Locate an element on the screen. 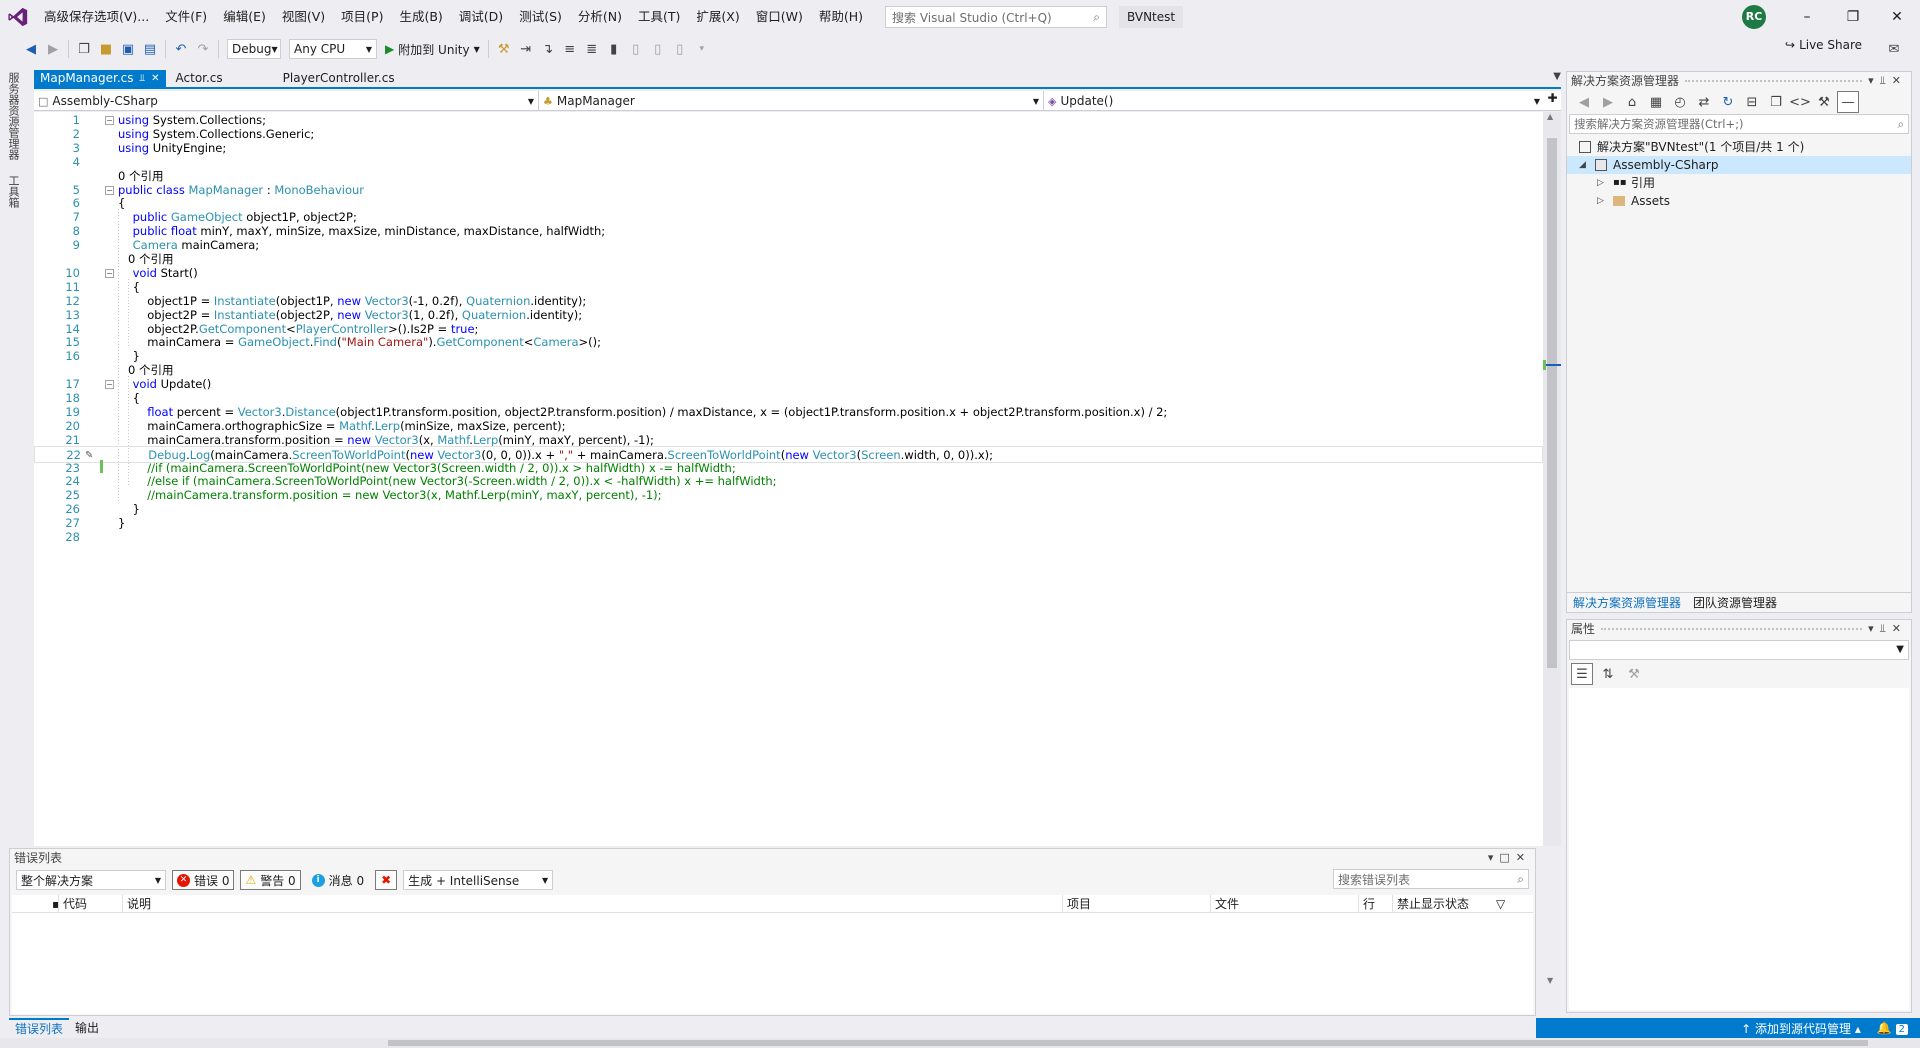  class-dropdown: ♣ MapManager ▼ is located at coordinates (791, 101).